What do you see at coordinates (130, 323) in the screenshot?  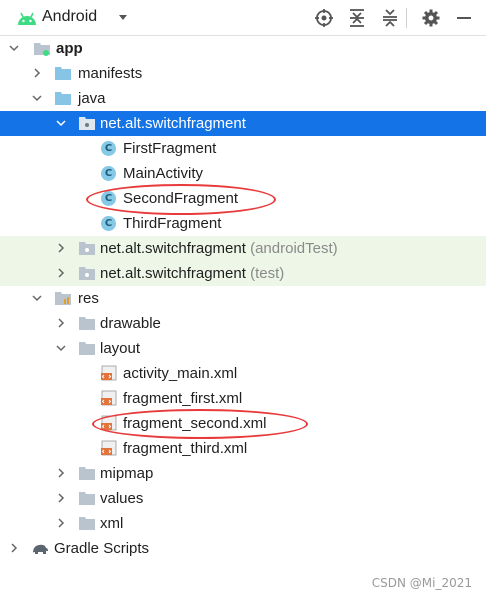 I see `tree-item-label: drawable` at bounding box center [130, 323].